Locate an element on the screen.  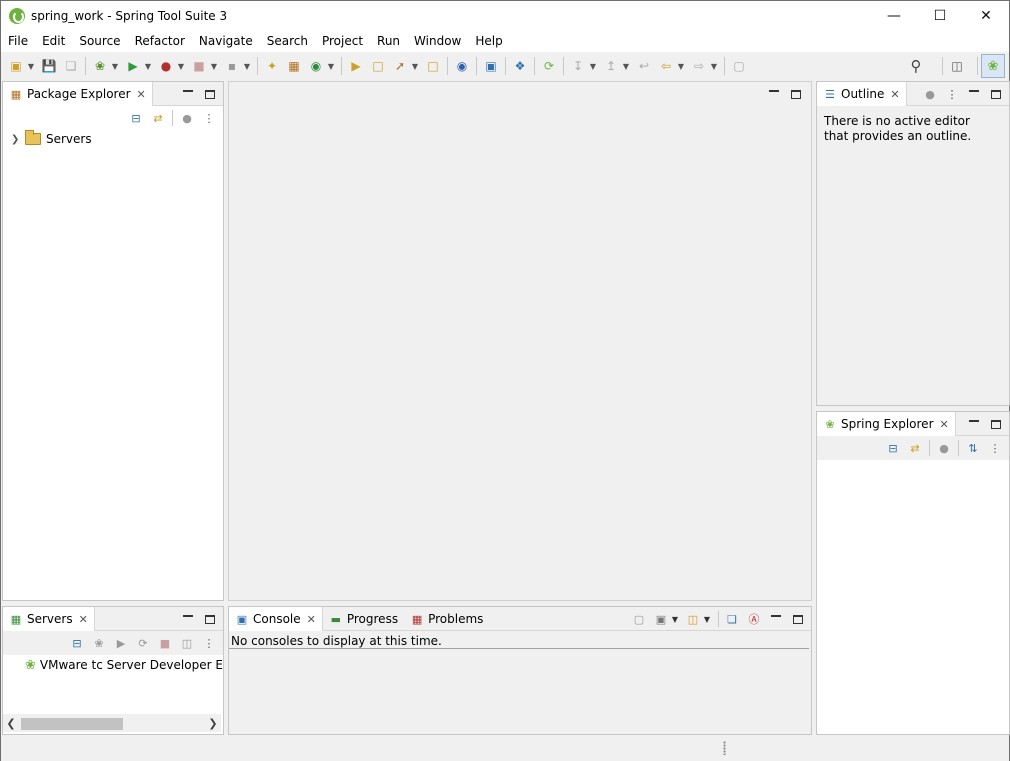
last-edit-location-icon: ↩ is located at coordinates (644, 66).